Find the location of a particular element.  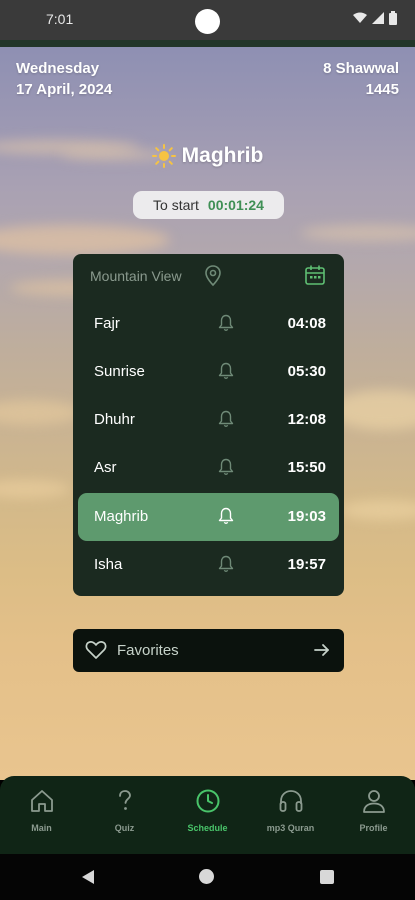

back-icon is located at coordinates (87, 877).